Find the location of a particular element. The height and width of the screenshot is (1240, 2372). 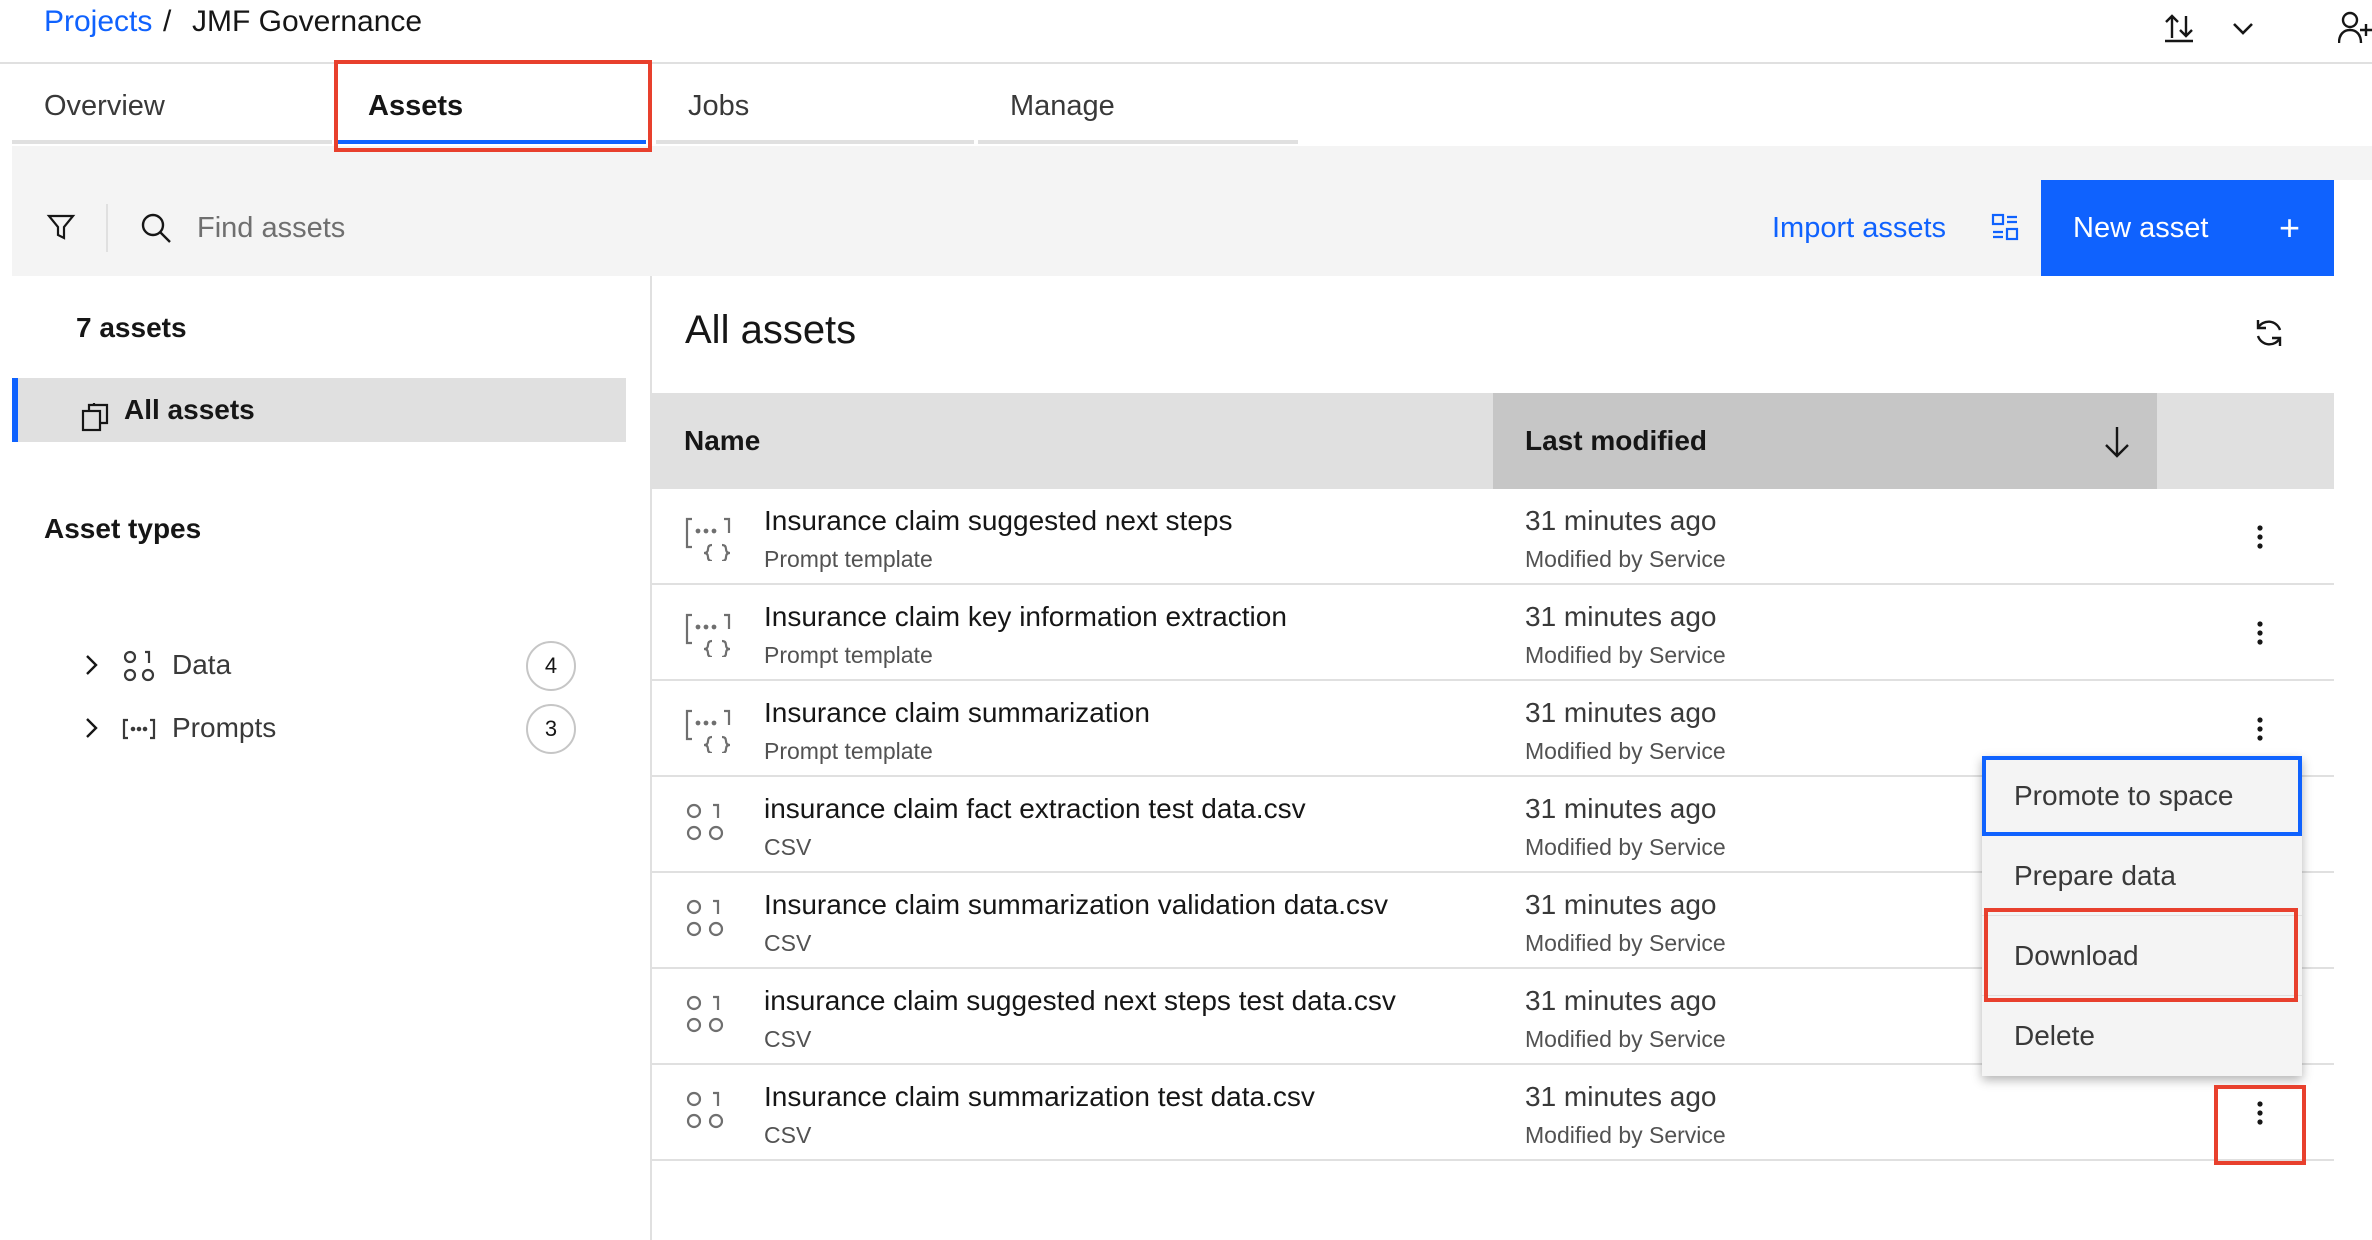

column-header-name: Name is located at coordinates (722, 441).